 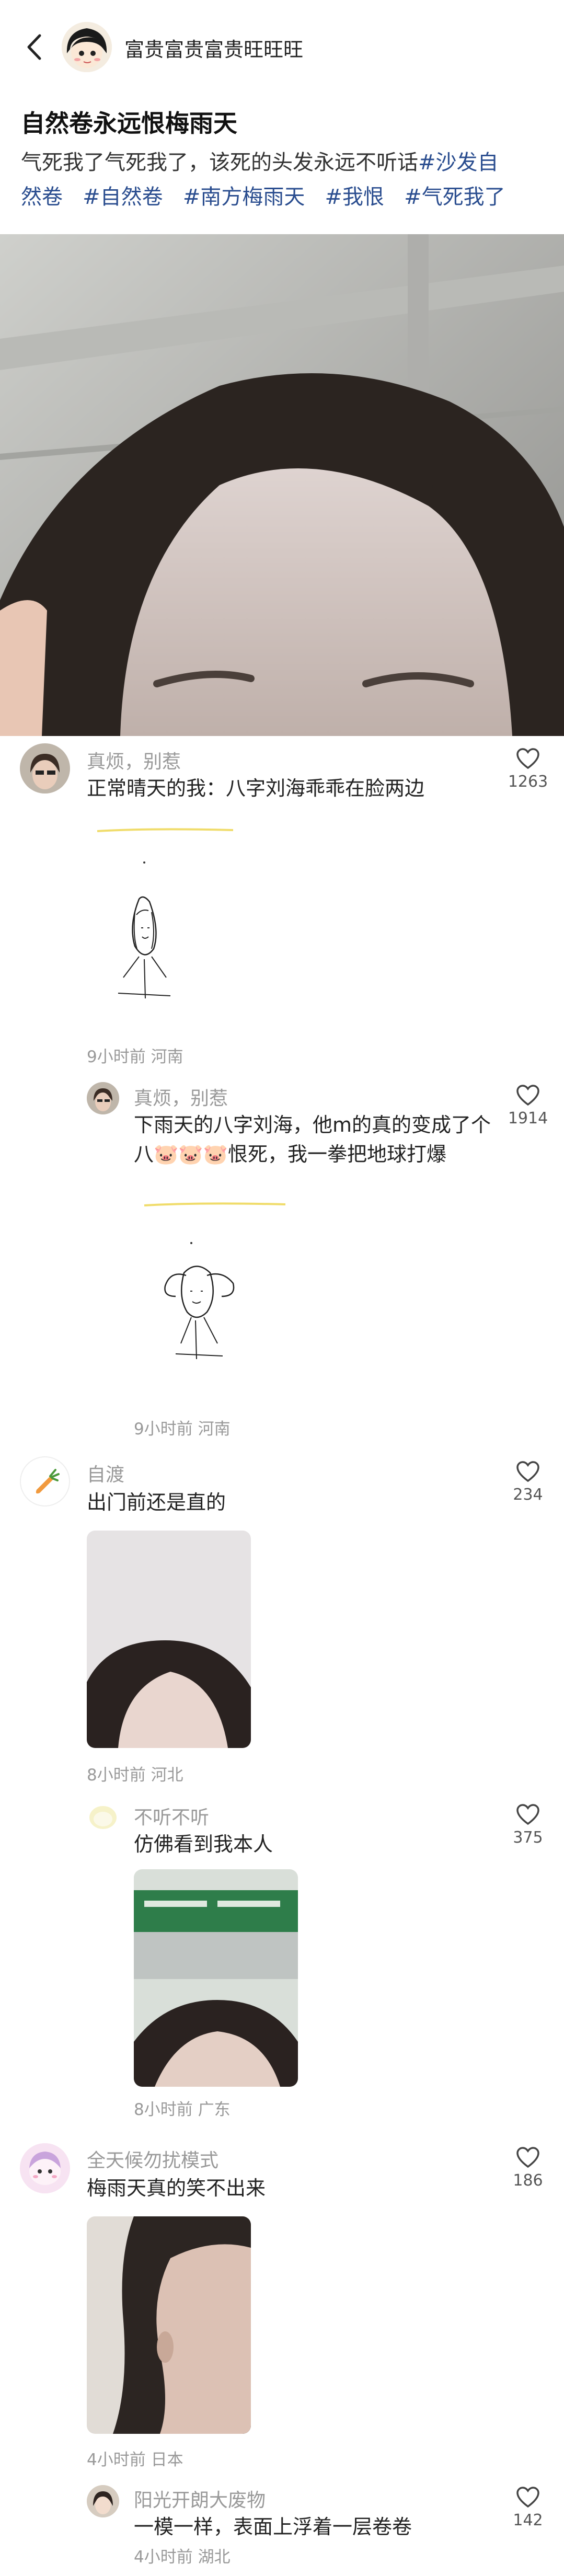 What do you see at coordinates (528, 769) in the screenshot?
I see `like-button: 1263` at bounding box center [528, 769].